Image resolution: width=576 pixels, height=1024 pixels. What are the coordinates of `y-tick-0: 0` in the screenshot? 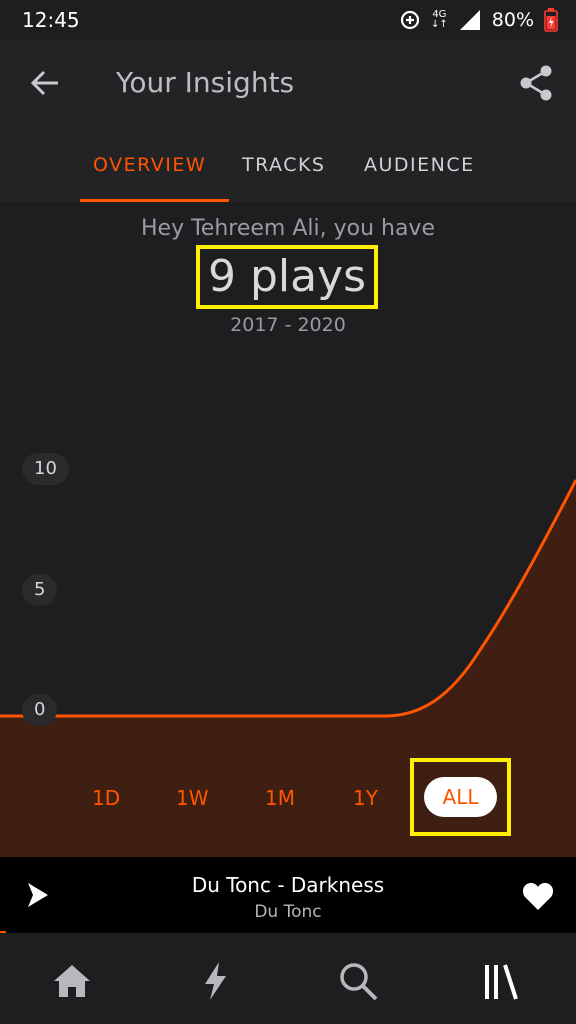 It's located at (40, 710).